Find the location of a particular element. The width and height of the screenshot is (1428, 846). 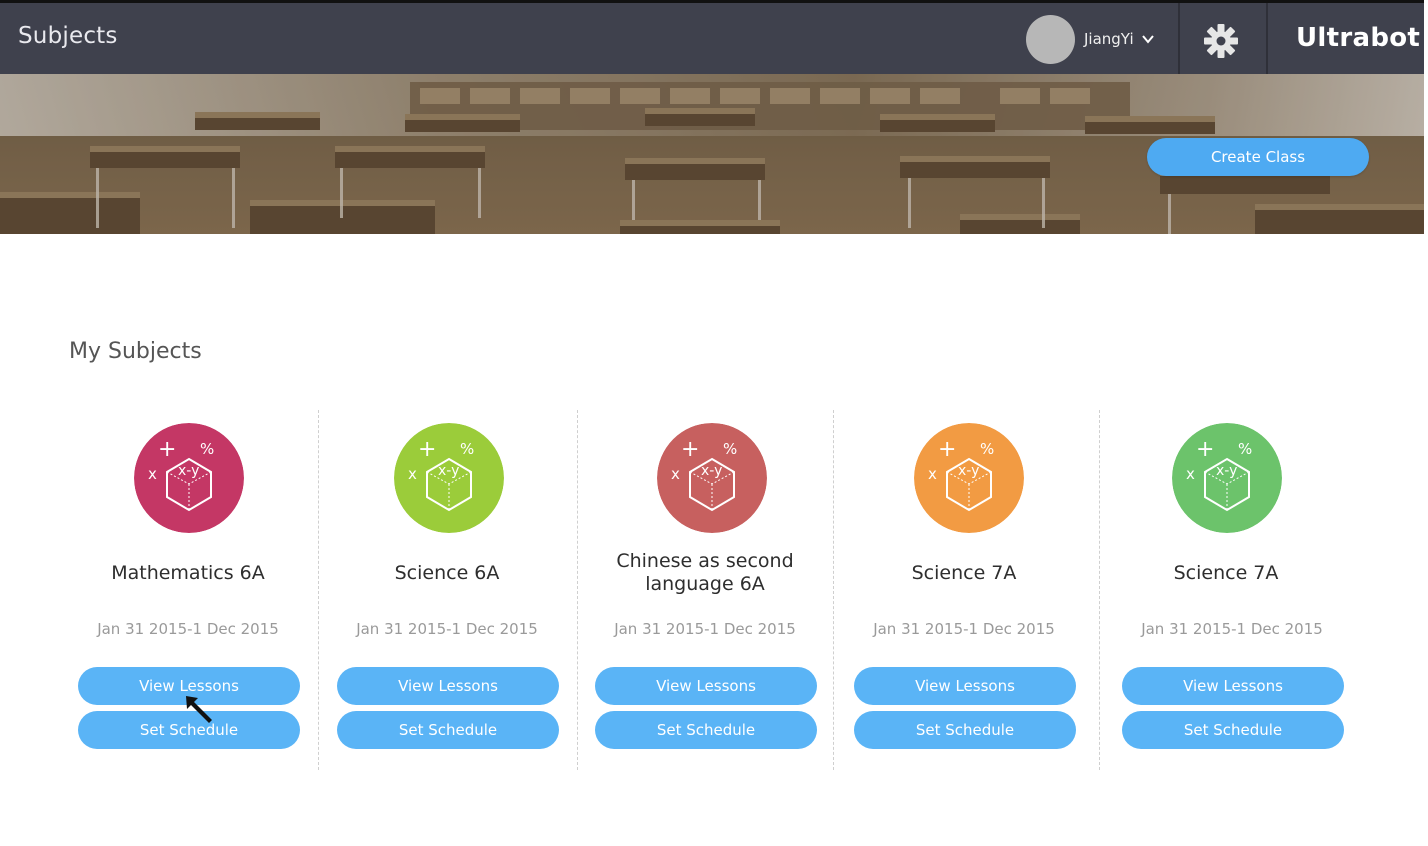

mouse-cursor-icon is located at coordinates (199, 709).